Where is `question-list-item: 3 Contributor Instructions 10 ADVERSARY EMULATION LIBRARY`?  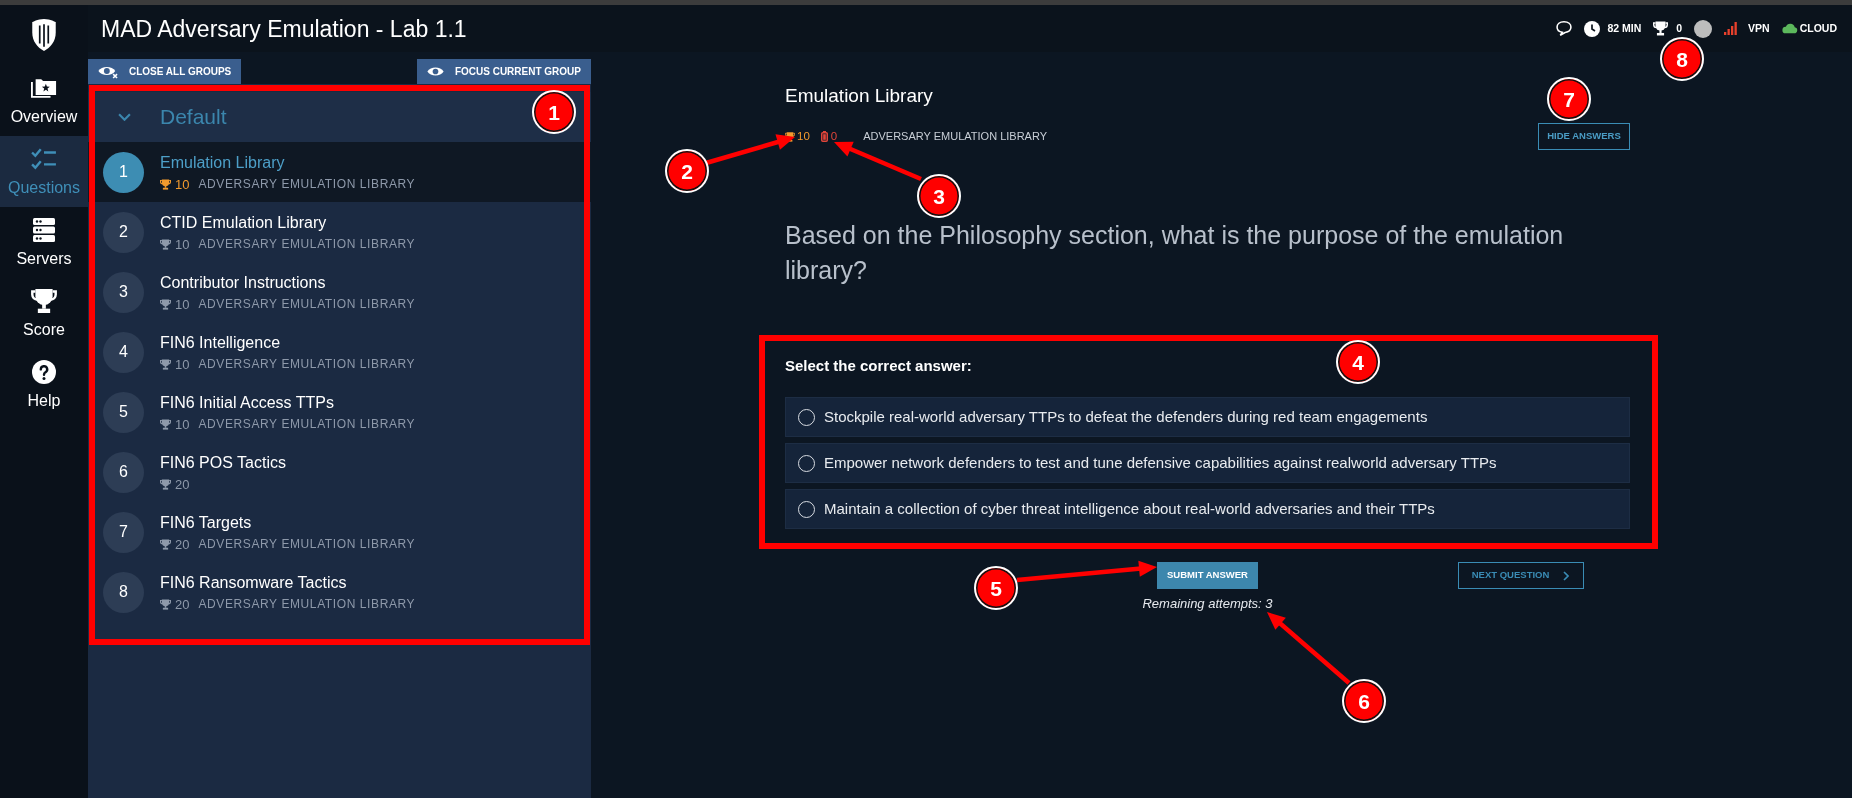 question-list-item: 3 Contributor Instructions 10 ADVERSARY EMULATION LIBRARY is located at coordinates (339, 292).